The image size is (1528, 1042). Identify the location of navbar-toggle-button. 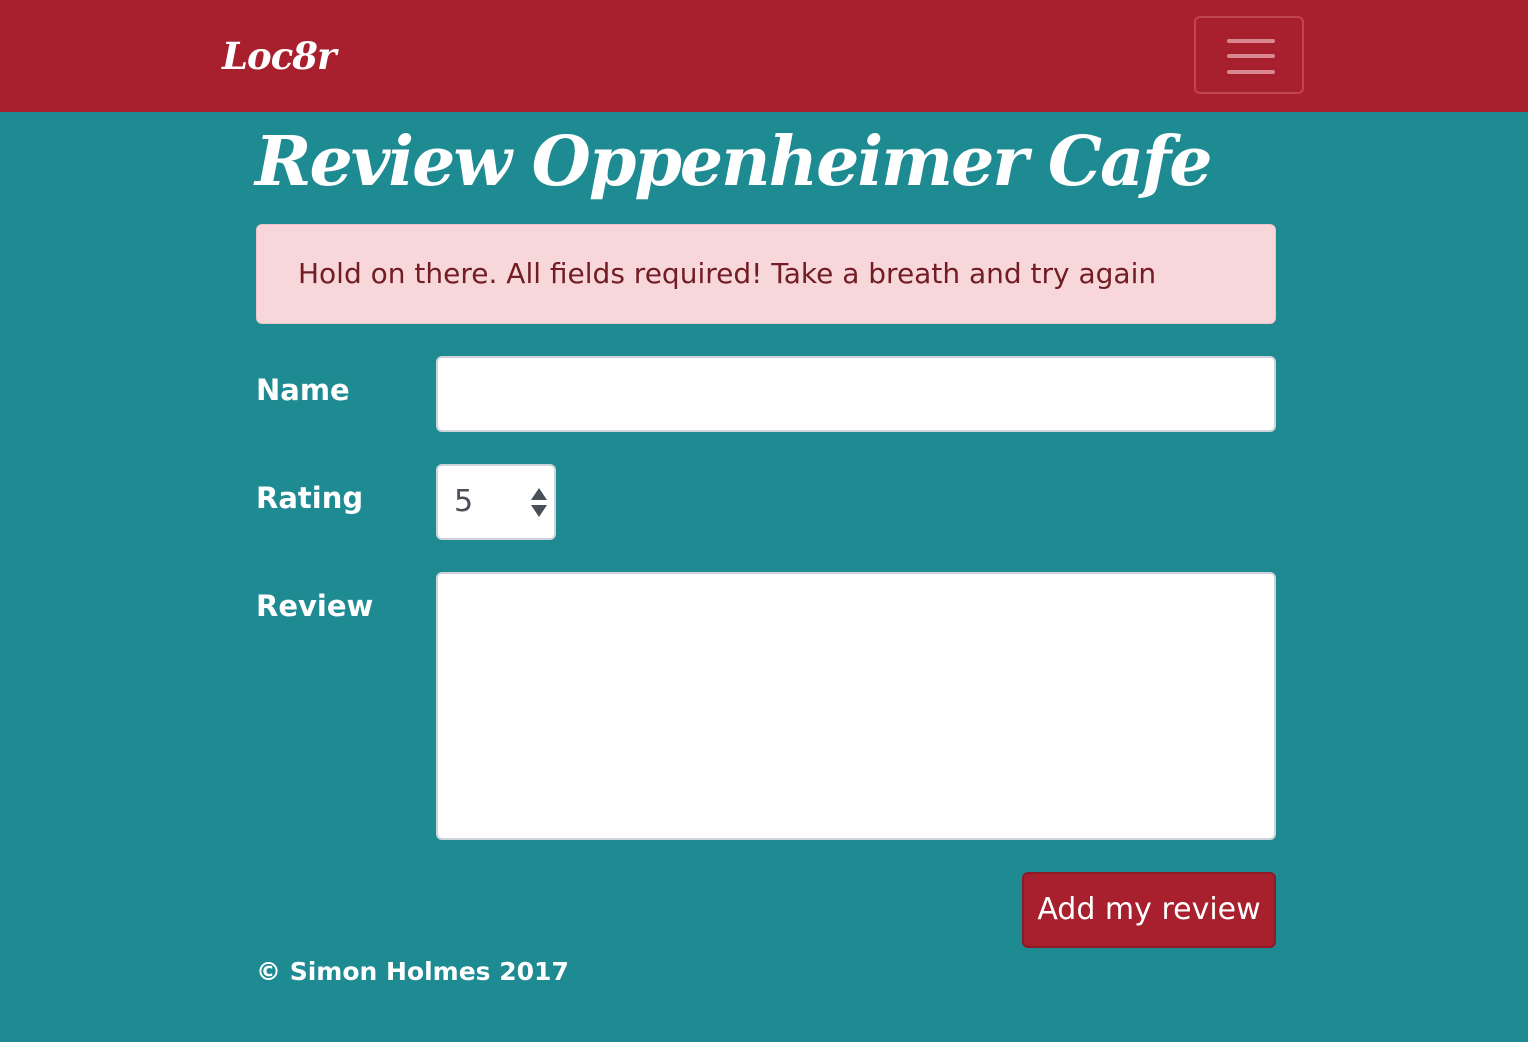
(1249, 55).